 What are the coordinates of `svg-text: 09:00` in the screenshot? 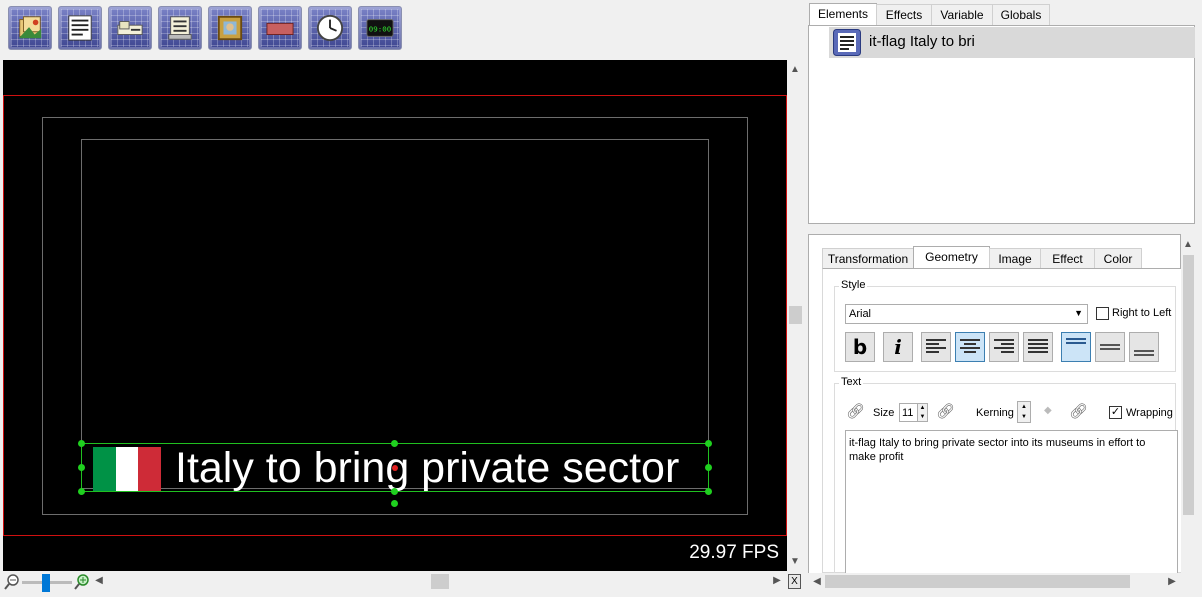 It's located at (380, 29).